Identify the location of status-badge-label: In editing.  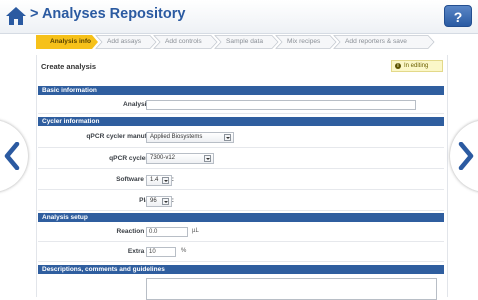
(416, 66).